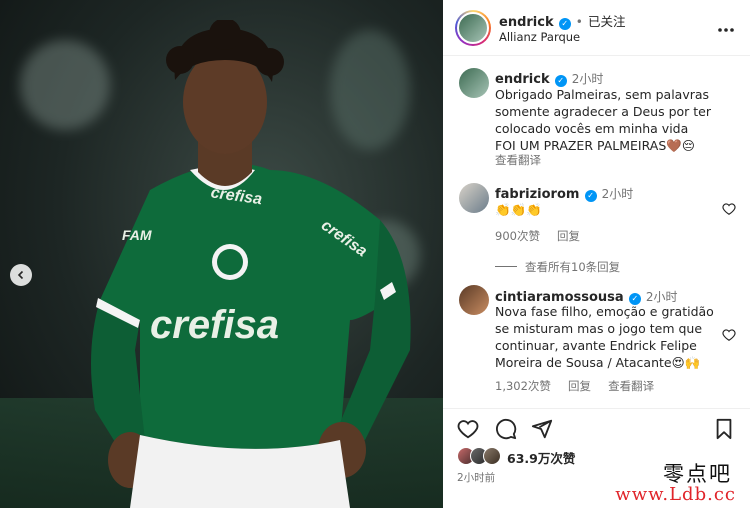 This screenshot has width=750, height=508. What do you see at coordinates (506, 429) in the screenshot?
I see `comment-icon` at bounding box center [506, 429].